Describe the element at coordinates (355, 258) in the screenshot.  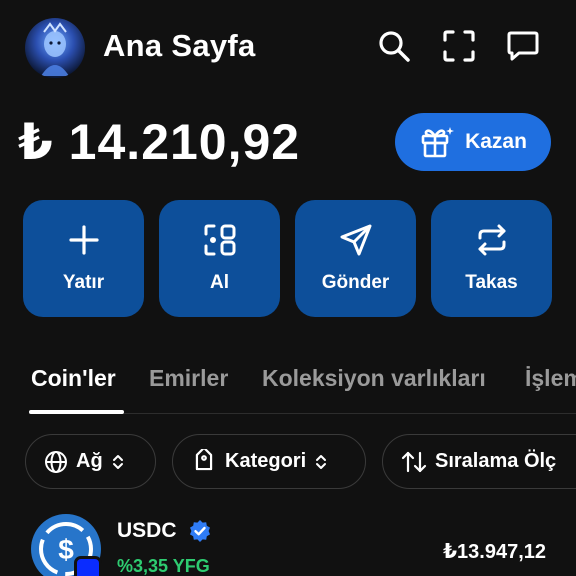
I see `send-button: Gönder` at that location.